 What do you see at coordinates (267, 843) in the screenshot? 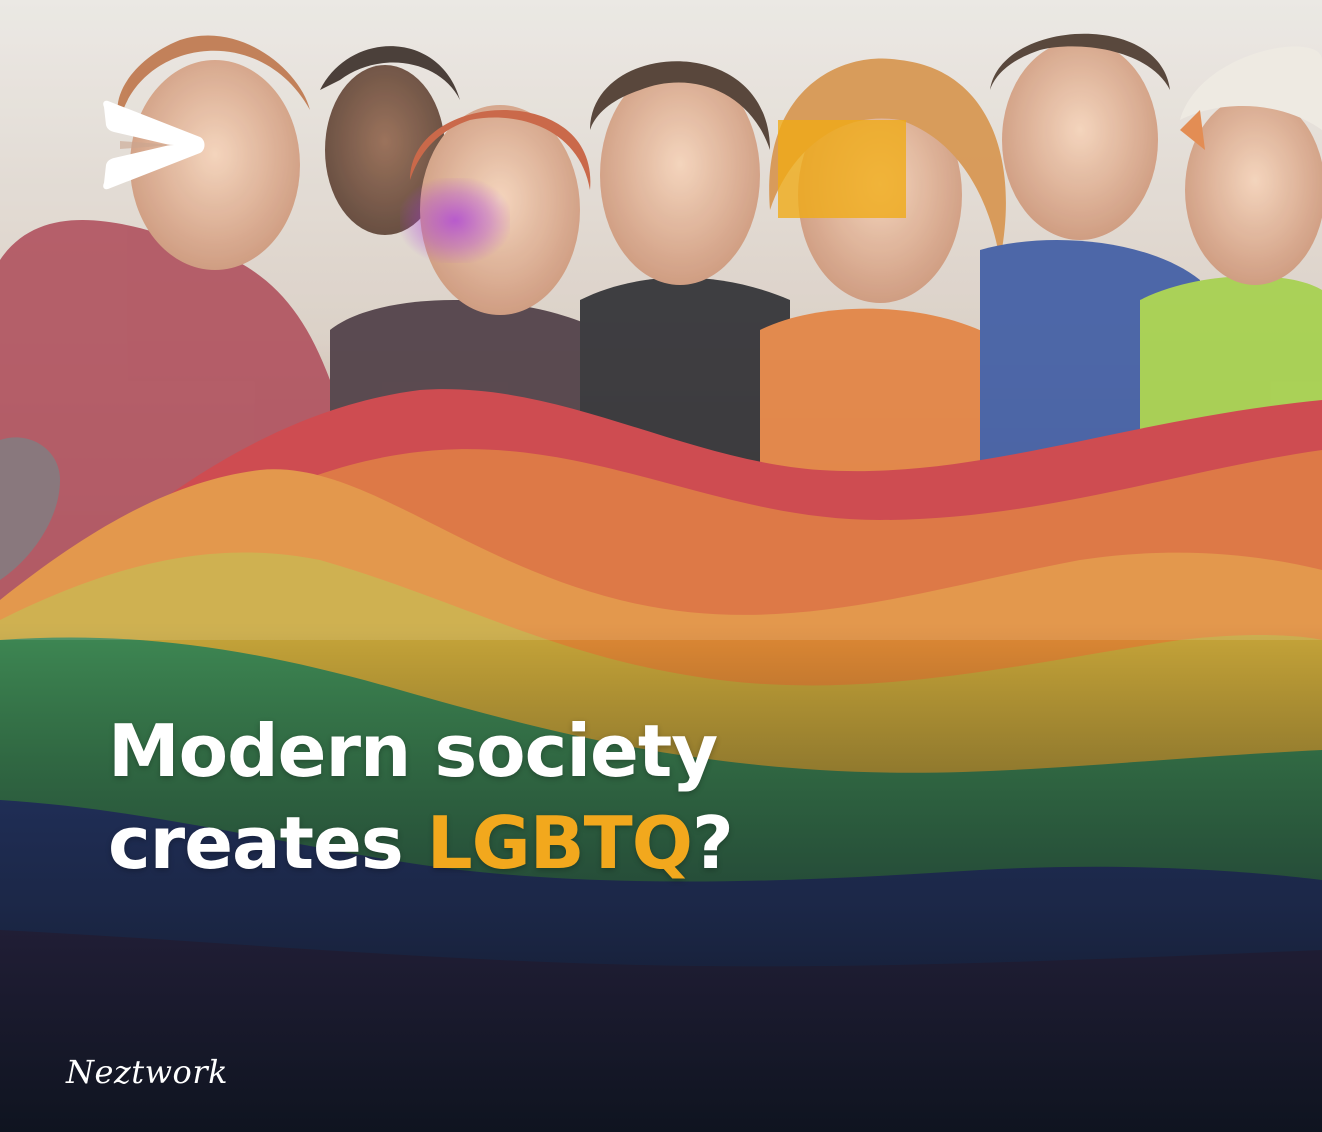
I see `headline-line-2-prefix: creates` at bounding box center [267, 843].